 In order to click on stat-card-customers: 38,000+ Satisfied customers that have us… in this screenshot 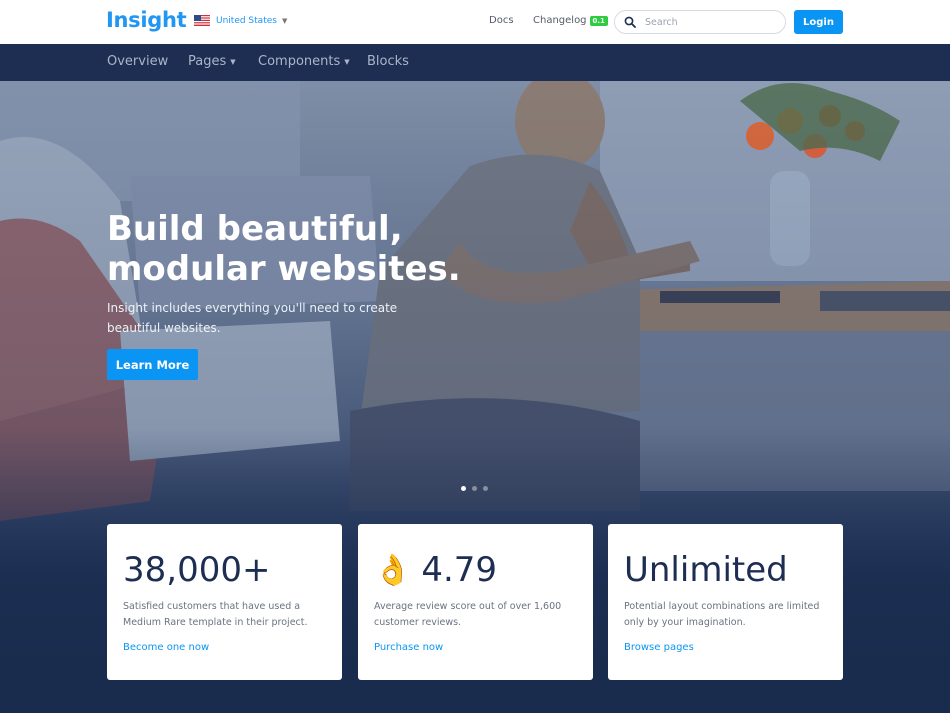, I will do `click(224, 602)`.